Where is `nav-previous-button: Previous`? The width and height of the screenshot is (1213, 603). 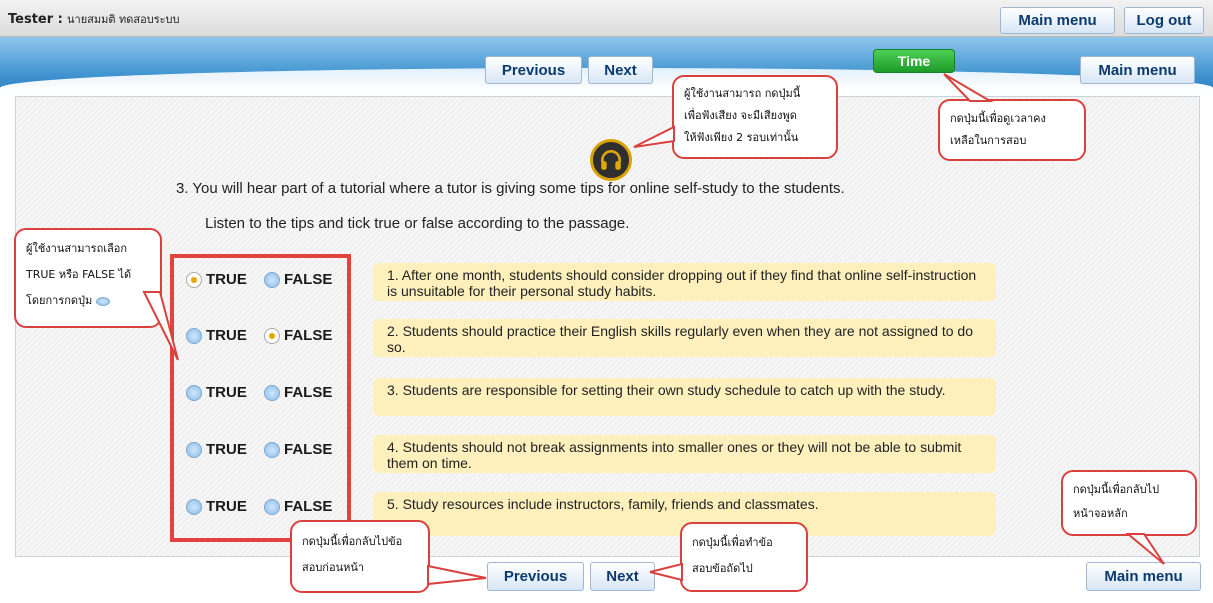
nav-previous-button: Previous is located at coordinates (533, 70).